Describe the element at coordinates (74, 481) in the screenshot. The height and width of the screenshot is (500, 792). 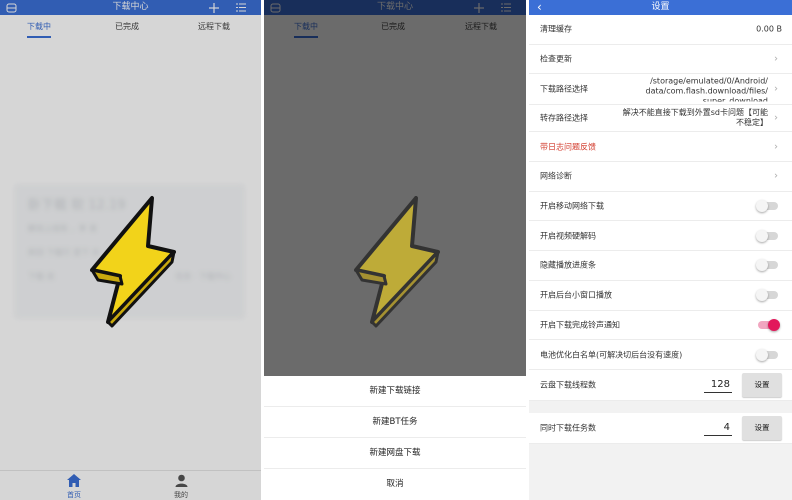
I see `home-icon` at that location.